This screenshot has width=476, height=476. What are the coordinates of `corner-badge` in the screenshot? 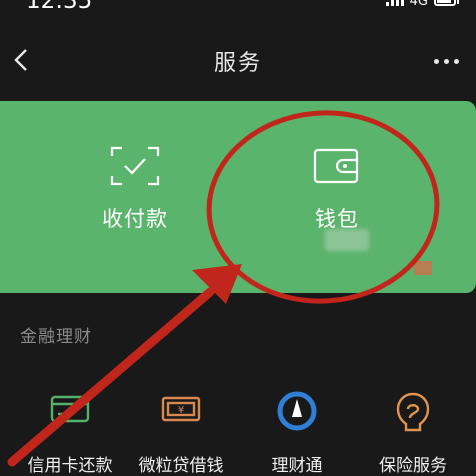 It's located at (423, 268).